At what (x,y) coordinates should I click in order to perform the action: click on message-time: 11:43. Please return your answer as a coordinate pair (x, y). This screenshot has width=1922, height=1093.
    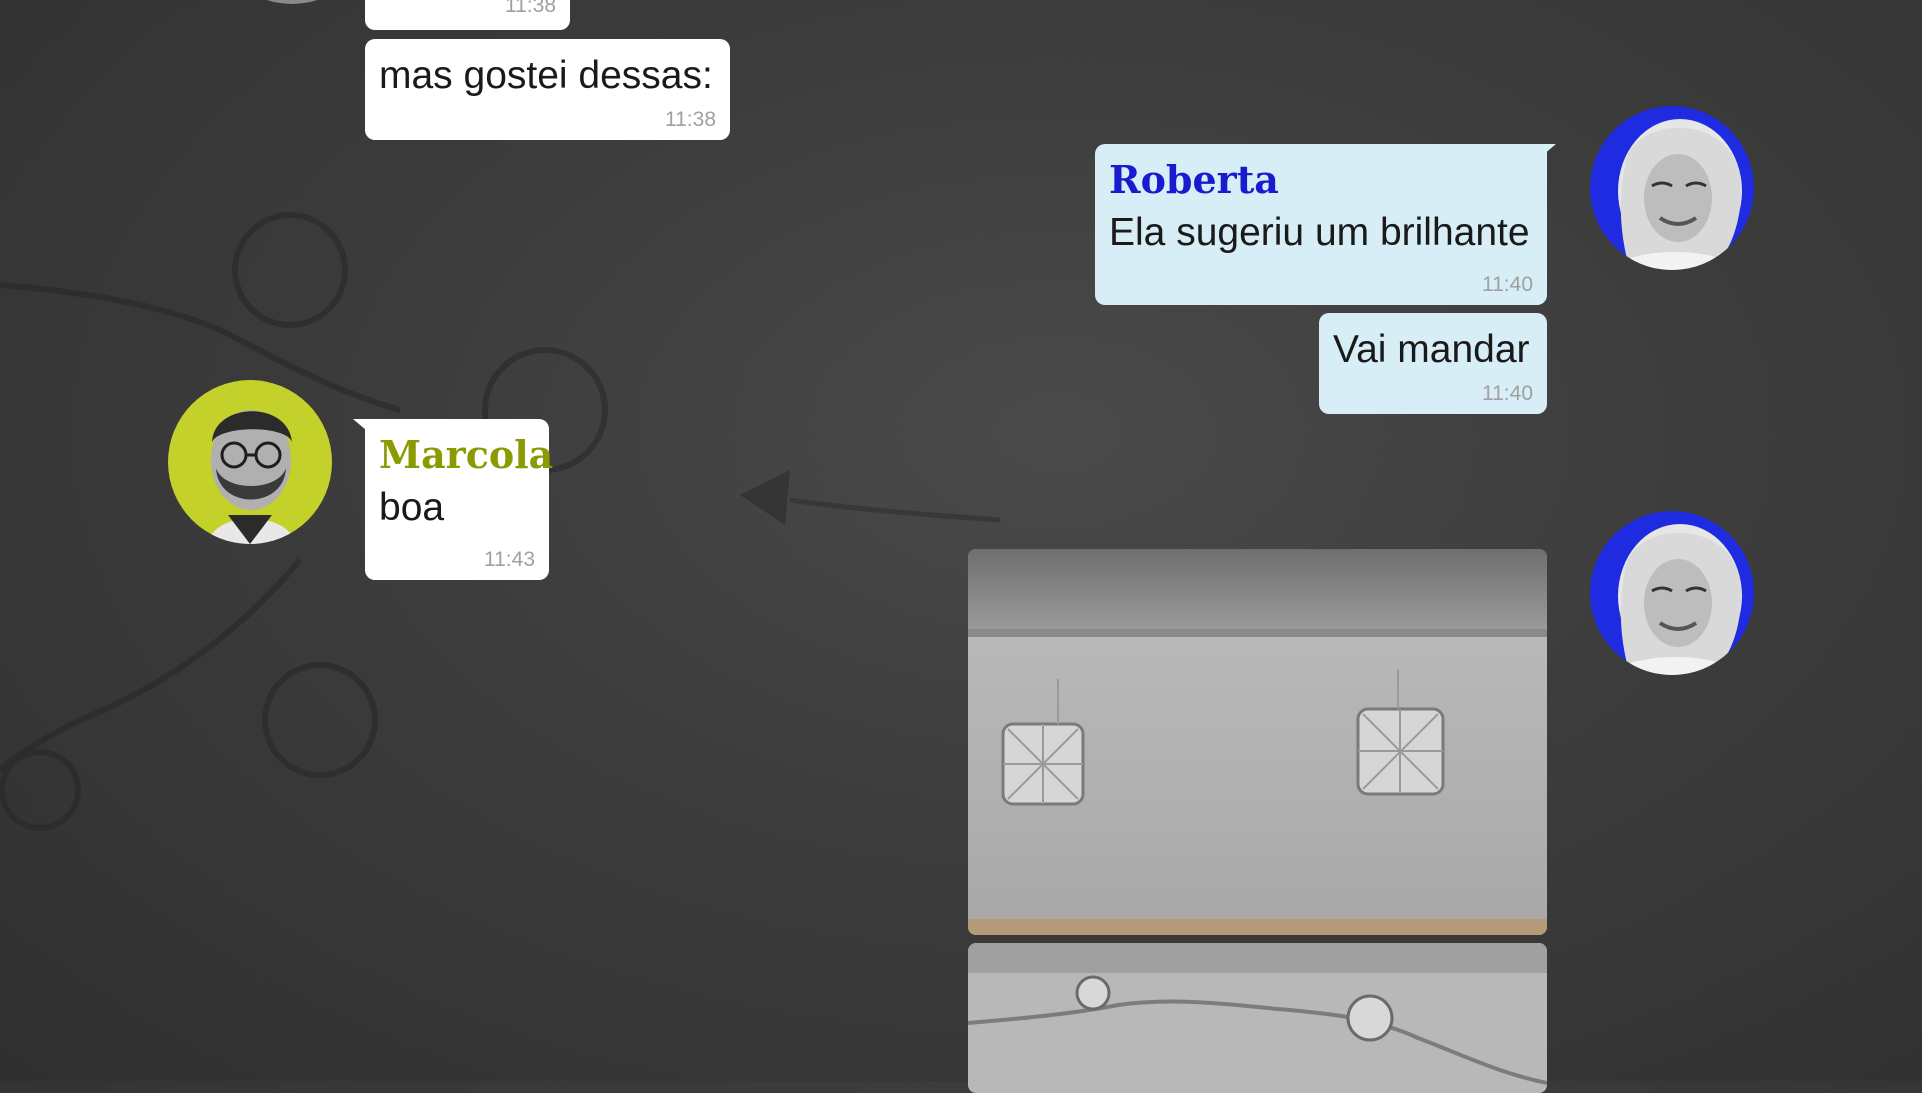
    Looking at the image, I should click on (509, 559).